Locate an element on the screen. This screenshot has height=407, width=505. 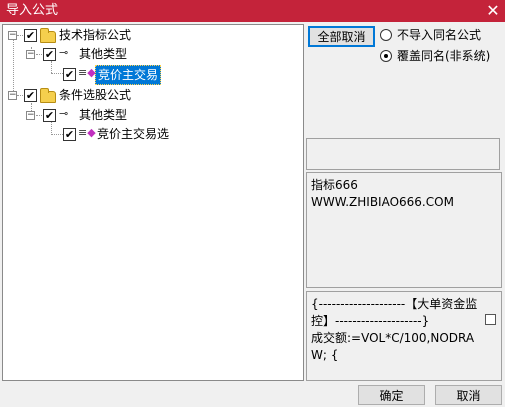
tree-item-stock-screening-formulas: − ✔ 条件选股公式 is located at coordinates (153, 95).